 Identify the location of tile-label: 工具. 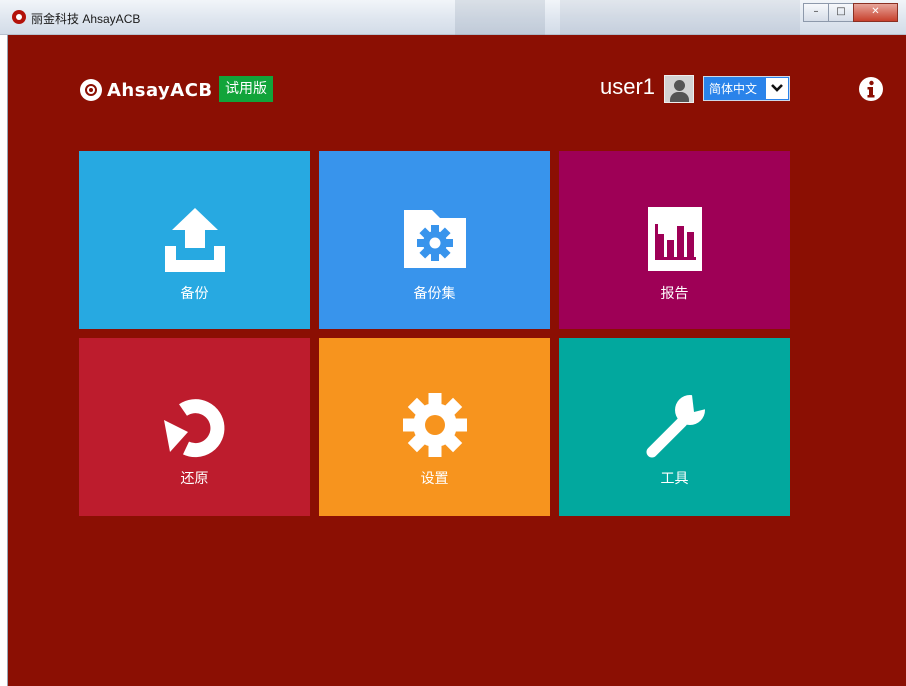
(674, 479).